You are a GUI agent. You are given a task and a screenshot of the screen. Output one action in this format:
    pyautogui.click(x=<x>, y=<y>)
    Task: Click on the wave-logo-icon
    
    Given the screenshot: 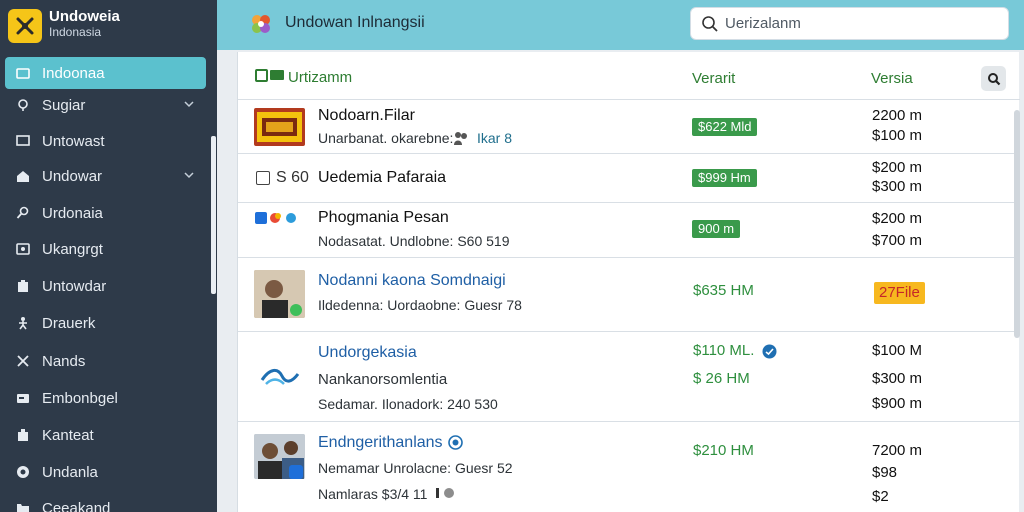 What is the action you would take?
    pyautogui.click(x=280, y=377)
    